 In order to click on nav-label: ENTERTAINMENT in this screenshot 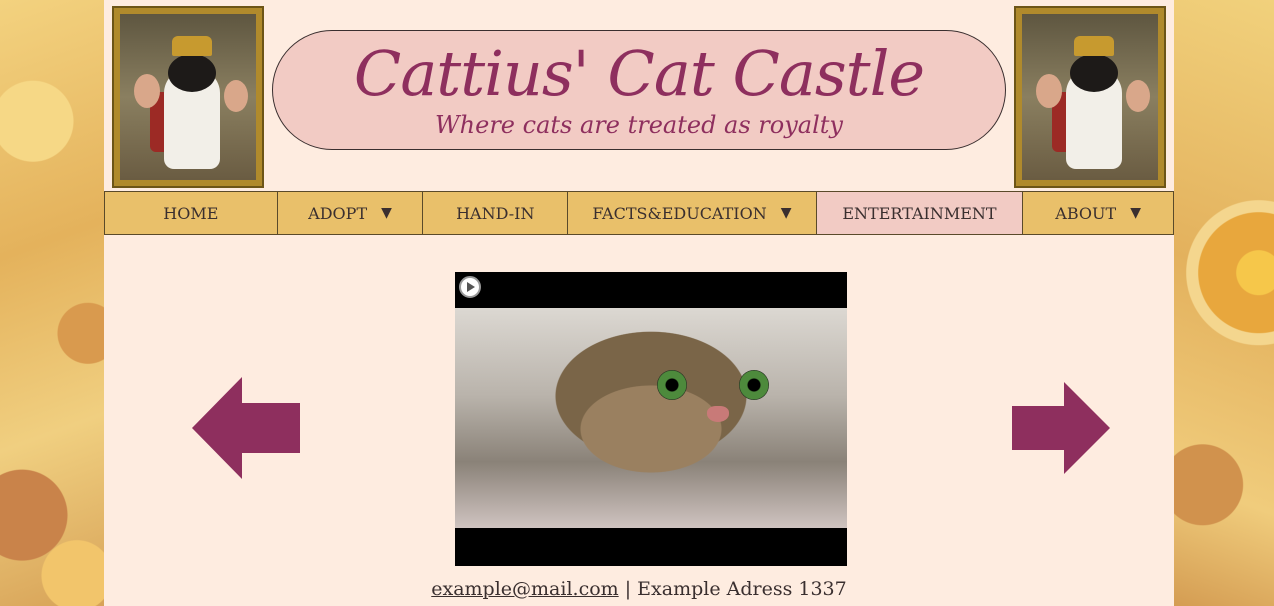, I will do `click(919, 213)`.